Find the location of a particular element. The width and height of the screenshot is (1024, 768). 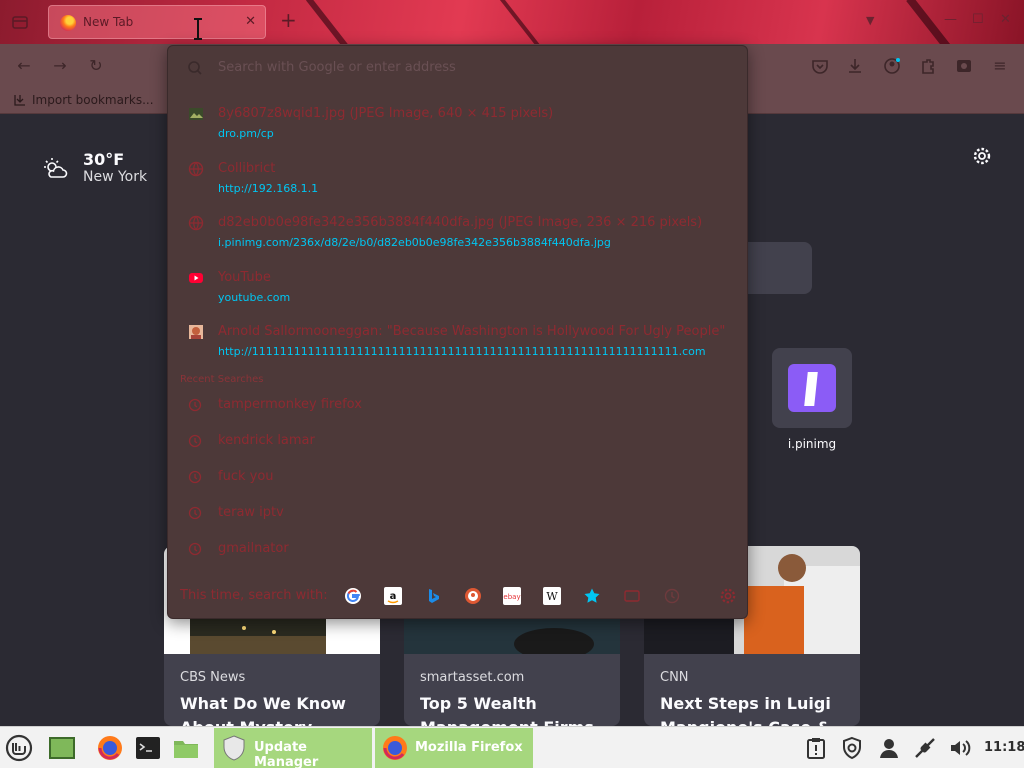

recent-search-text: fuck you is located at coordinates (246, 476).